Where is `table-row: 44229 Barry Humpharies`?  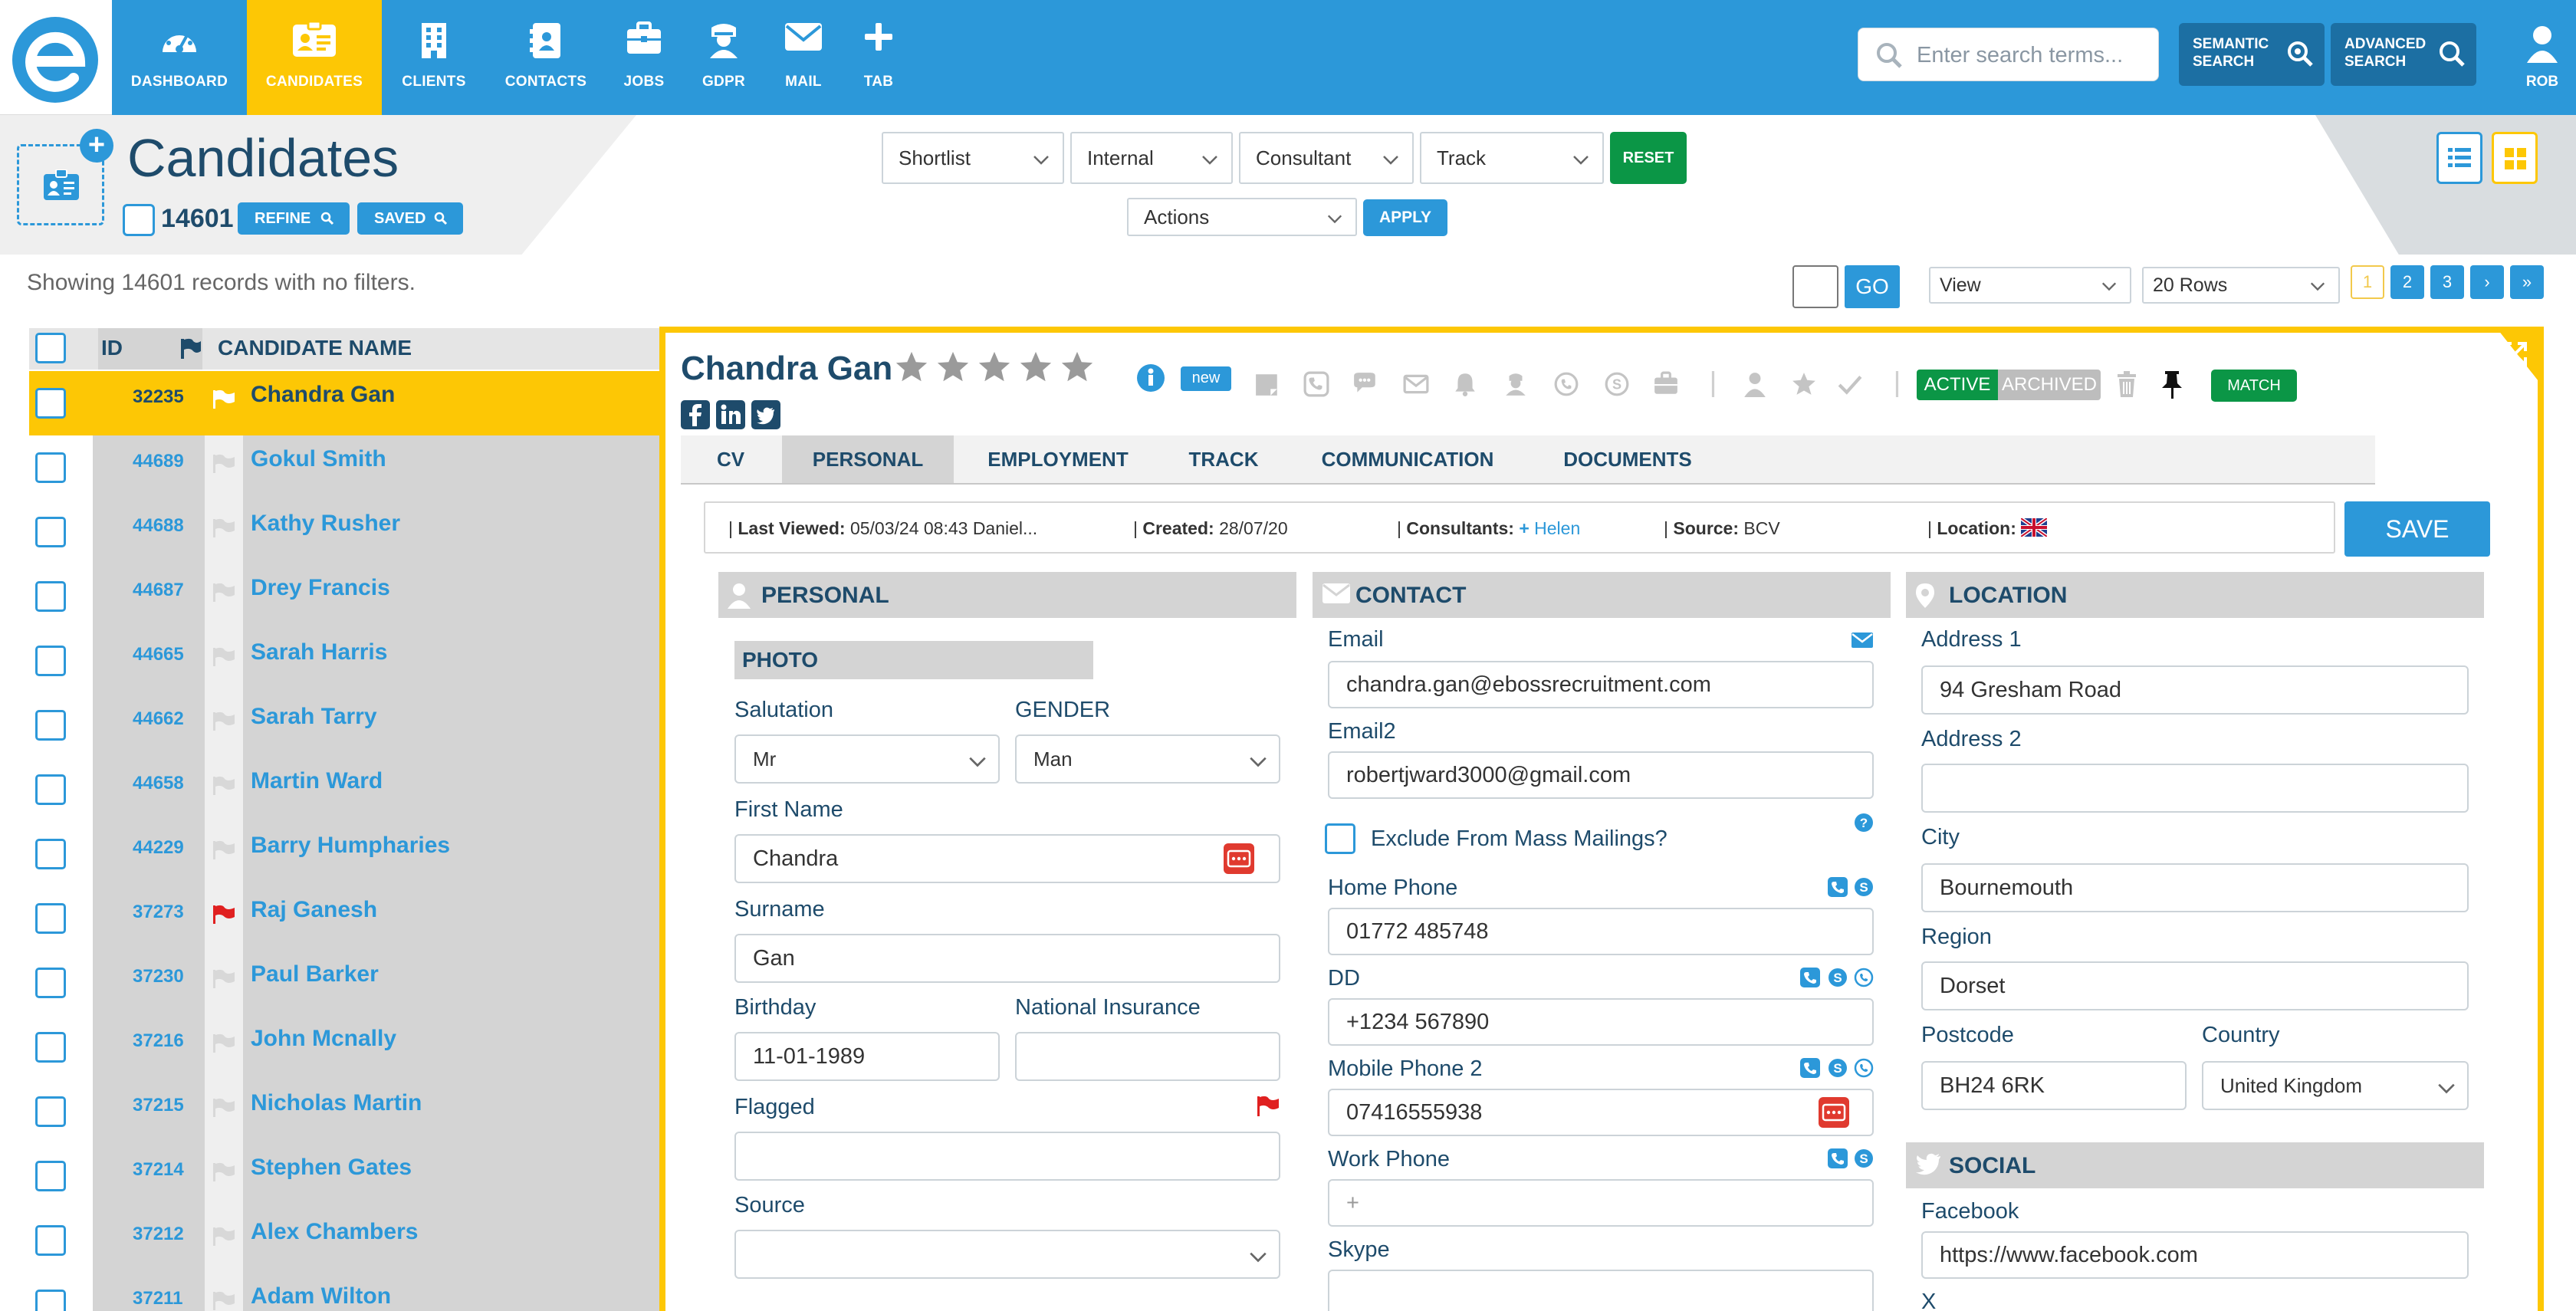 table-row: 44229 Barry Humpharies is located at coordinates (344, 854).